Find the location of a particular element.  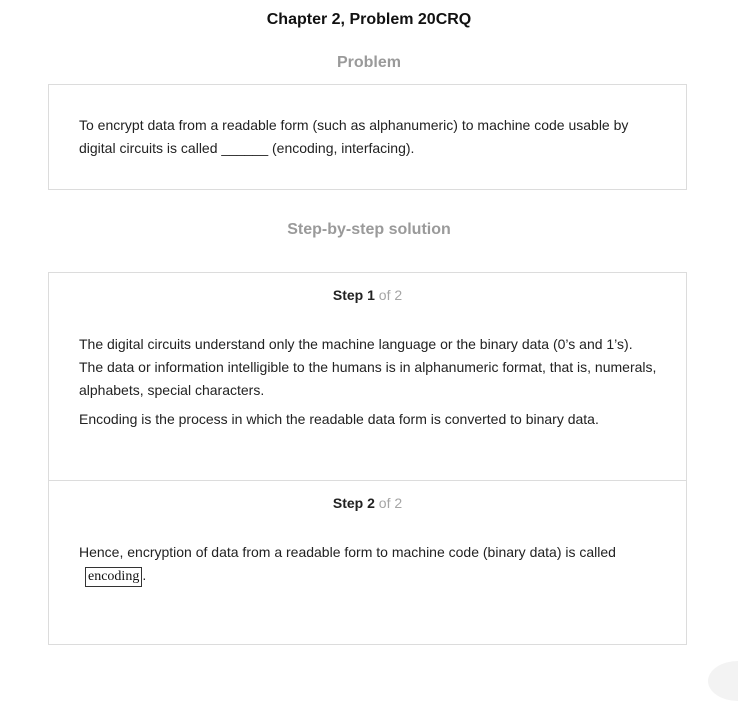

page-title: Chapter 2, Problem 20CRQ is located at coordinates (369, 19).